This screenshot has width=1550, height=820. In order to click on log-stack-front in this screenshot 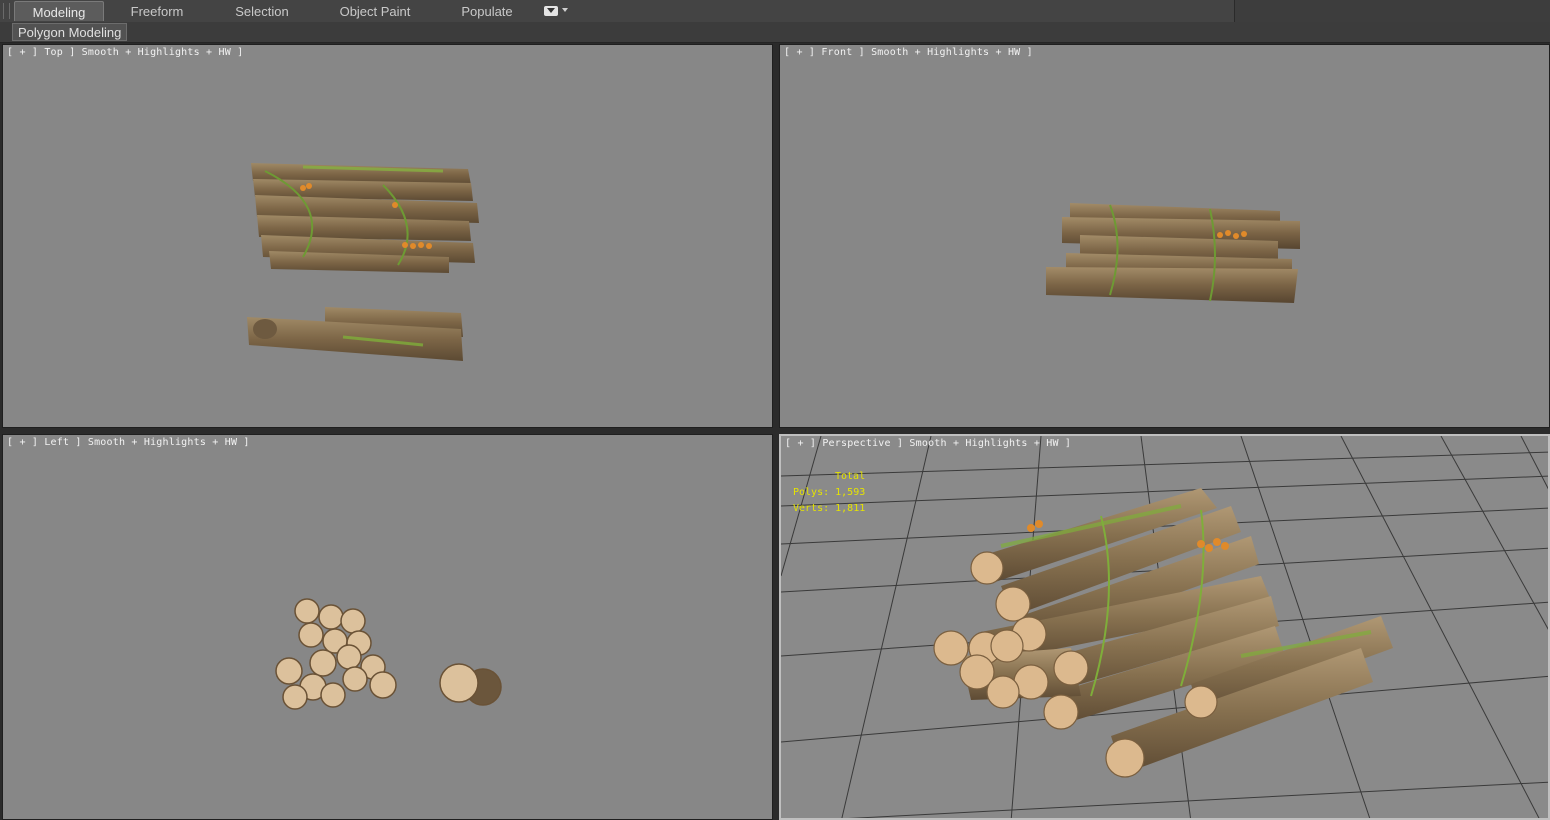, I will do `click(1173, 253)`.